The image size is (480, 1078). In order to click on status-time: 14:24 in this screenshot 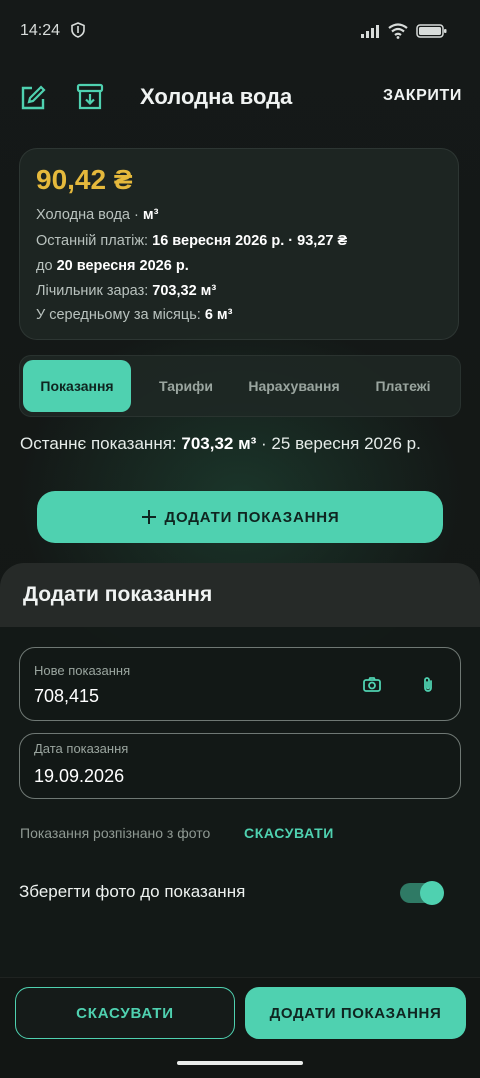, I will do `click(40, 30)`.